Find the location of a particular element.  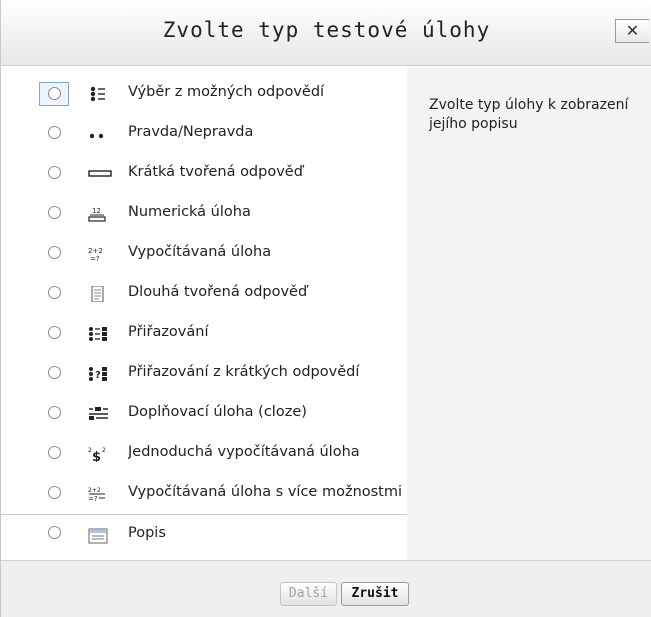

option-label: Vypočítávaná úloha is located at coordinates (200, 252).